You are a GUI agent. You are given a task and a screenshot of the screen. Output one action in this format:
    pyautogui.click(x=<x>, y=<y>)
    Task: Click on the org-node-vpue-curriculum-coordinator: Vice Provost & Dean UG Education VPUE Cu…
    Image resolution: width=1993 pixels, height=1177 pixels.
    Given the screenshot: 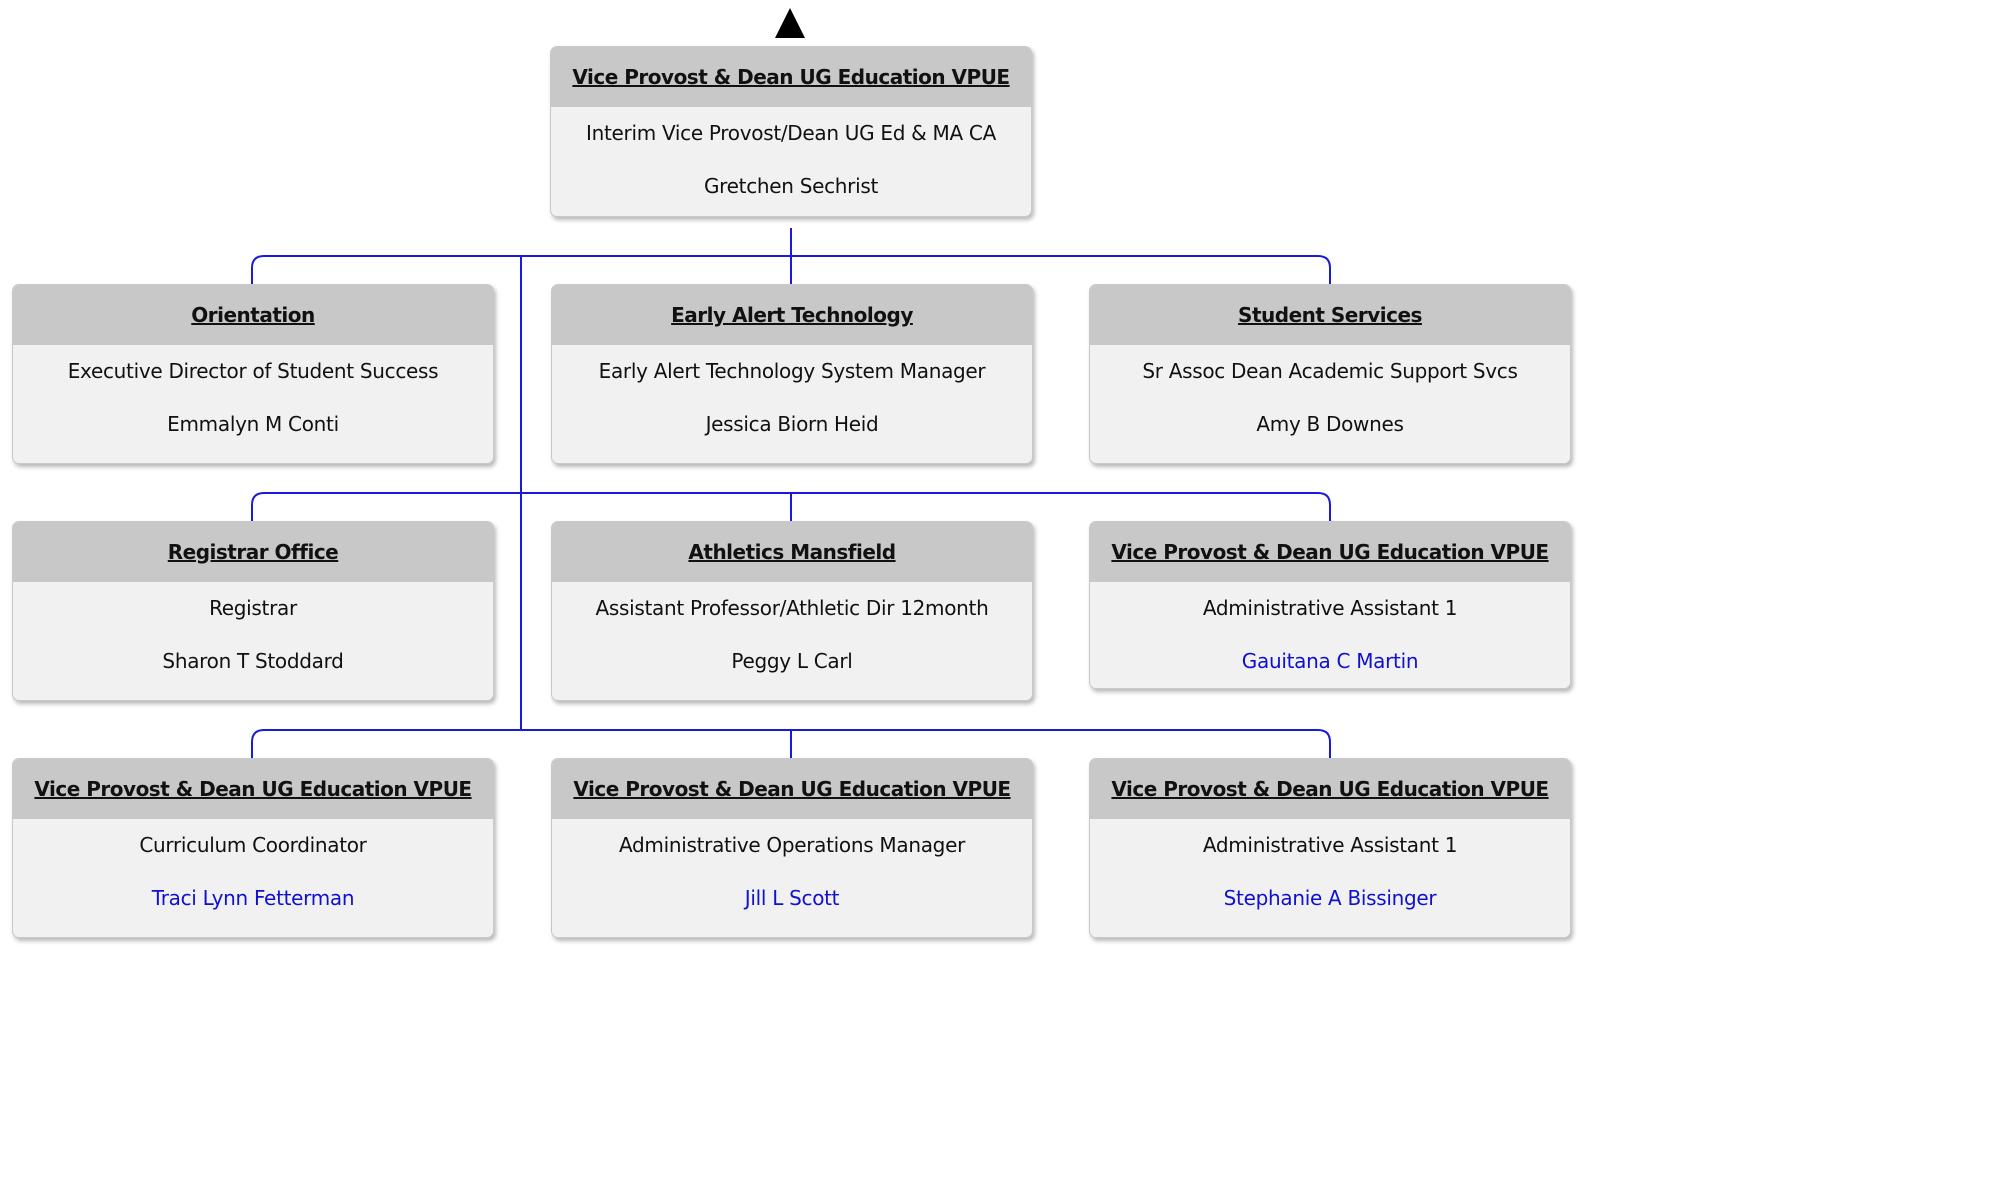 What is the action you would take?
    pyautogui.click(x=253, y=848)
    